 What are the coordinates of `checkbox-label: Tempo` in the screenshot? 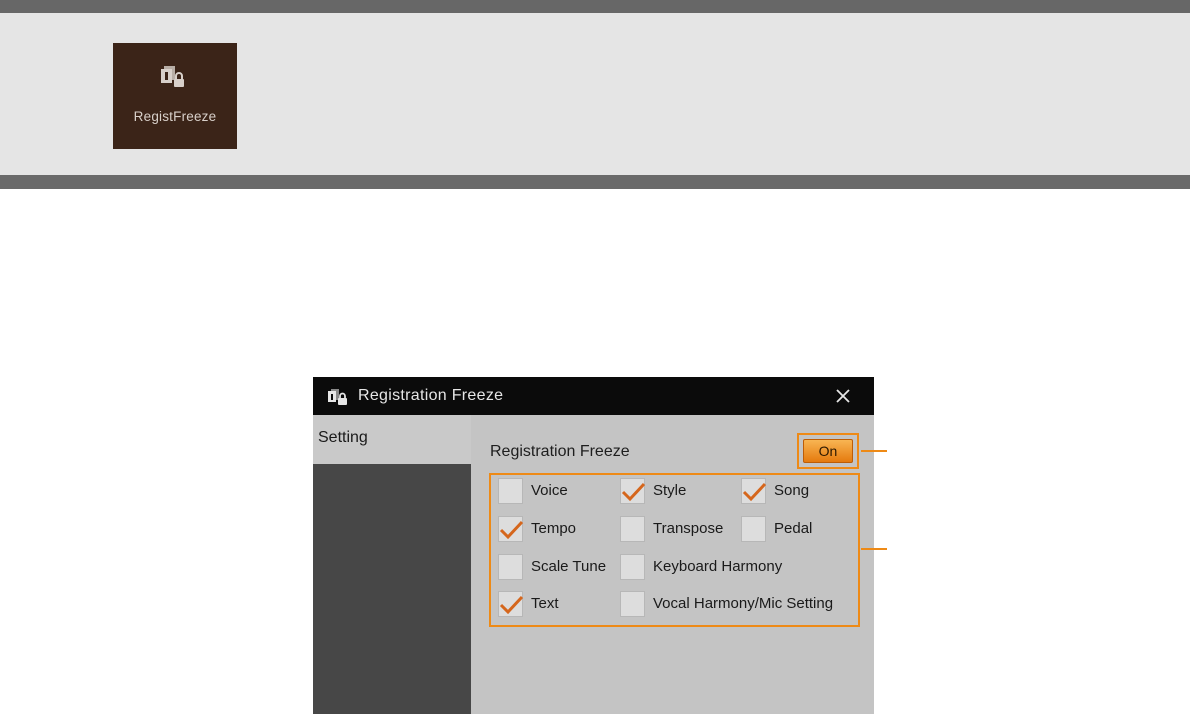 It's located at (554, 528).